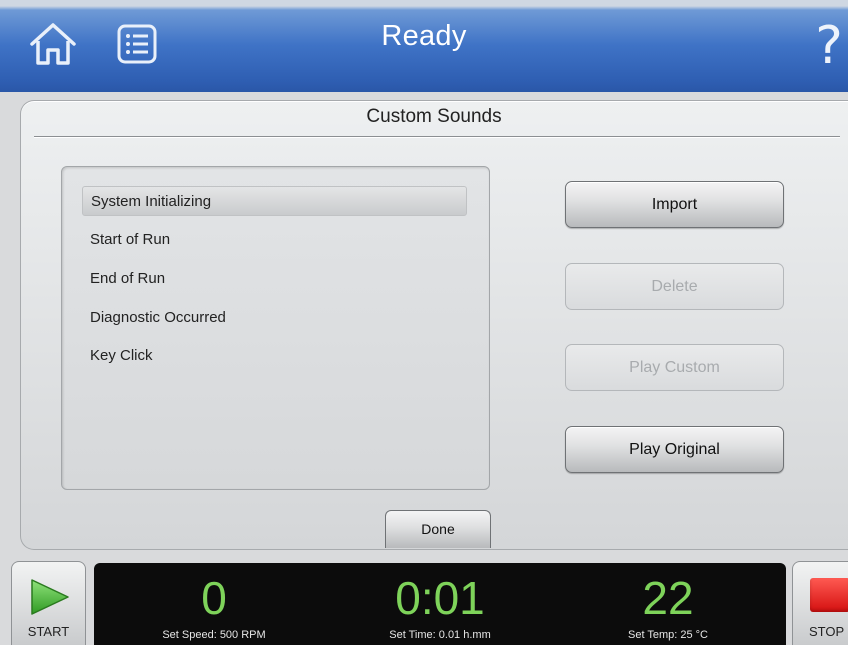 The width and height of the screenshot is (848, 645). Describe the element at coordinates (48, 631) in the screenshot. I see `start-label: START` at that location.